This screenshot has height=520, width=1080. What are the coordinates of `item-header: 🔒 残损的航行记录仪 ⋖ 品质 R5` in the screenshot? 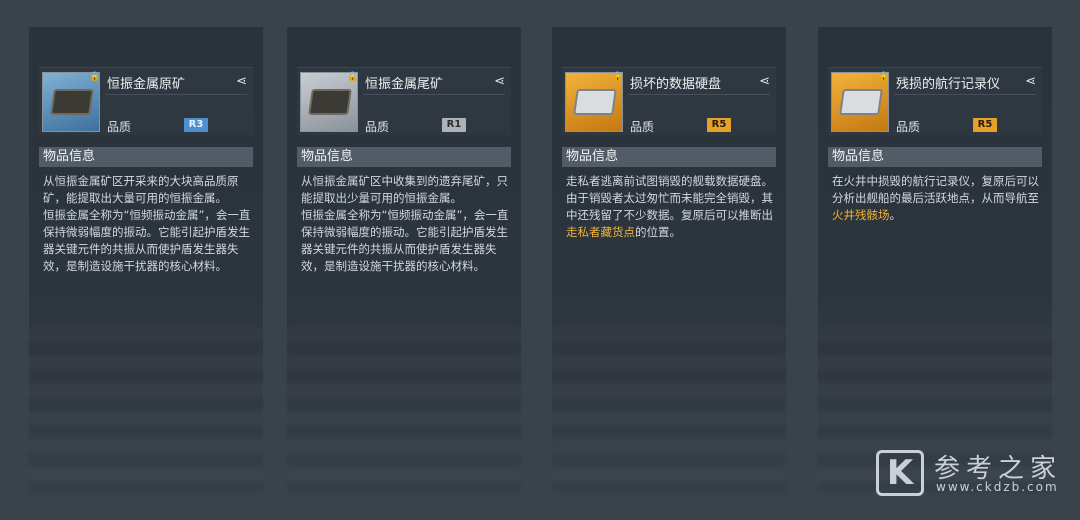 It's located at (935, 101).